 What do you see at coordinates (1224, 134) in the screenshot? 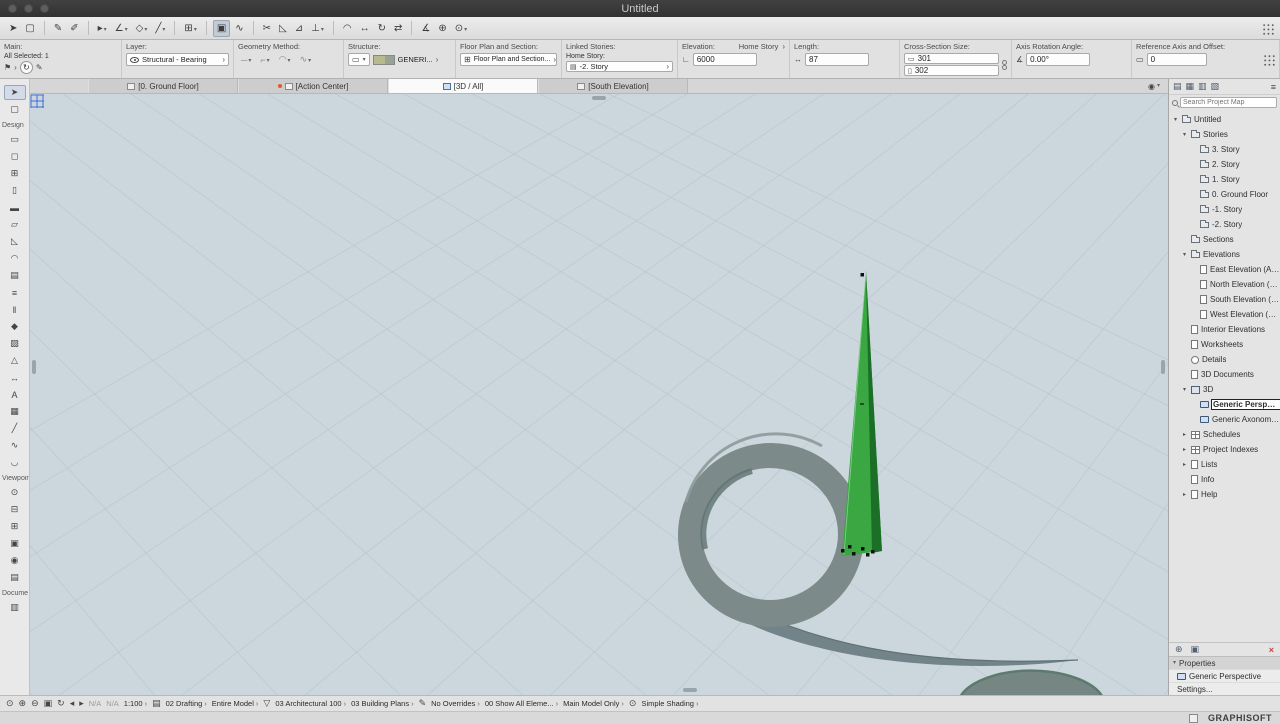
I see `tree-item-stories: ▾ Stories` at bounding box center [1224, 134].